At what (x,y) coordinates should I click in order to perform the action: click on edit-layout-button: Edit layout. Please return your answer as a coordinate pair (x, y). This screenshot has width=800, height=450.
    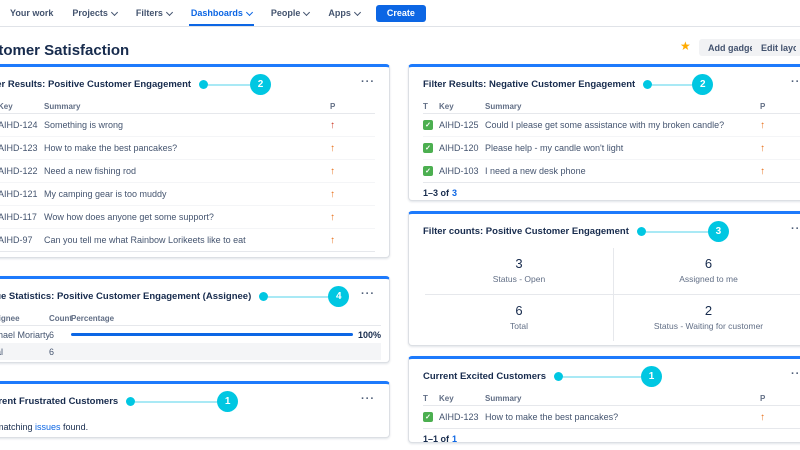
    Looking at the image, I should click on (776, 47).